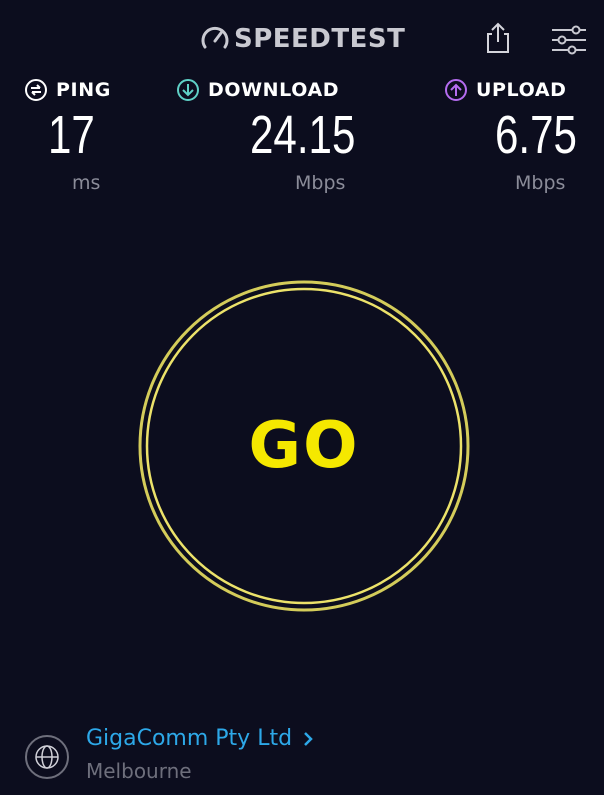 Image resolution: width=604 pixels, height=795 pixels. Describe the element at coordinates (36, 90) in the screenshot. I see `ping-icon` at that location.